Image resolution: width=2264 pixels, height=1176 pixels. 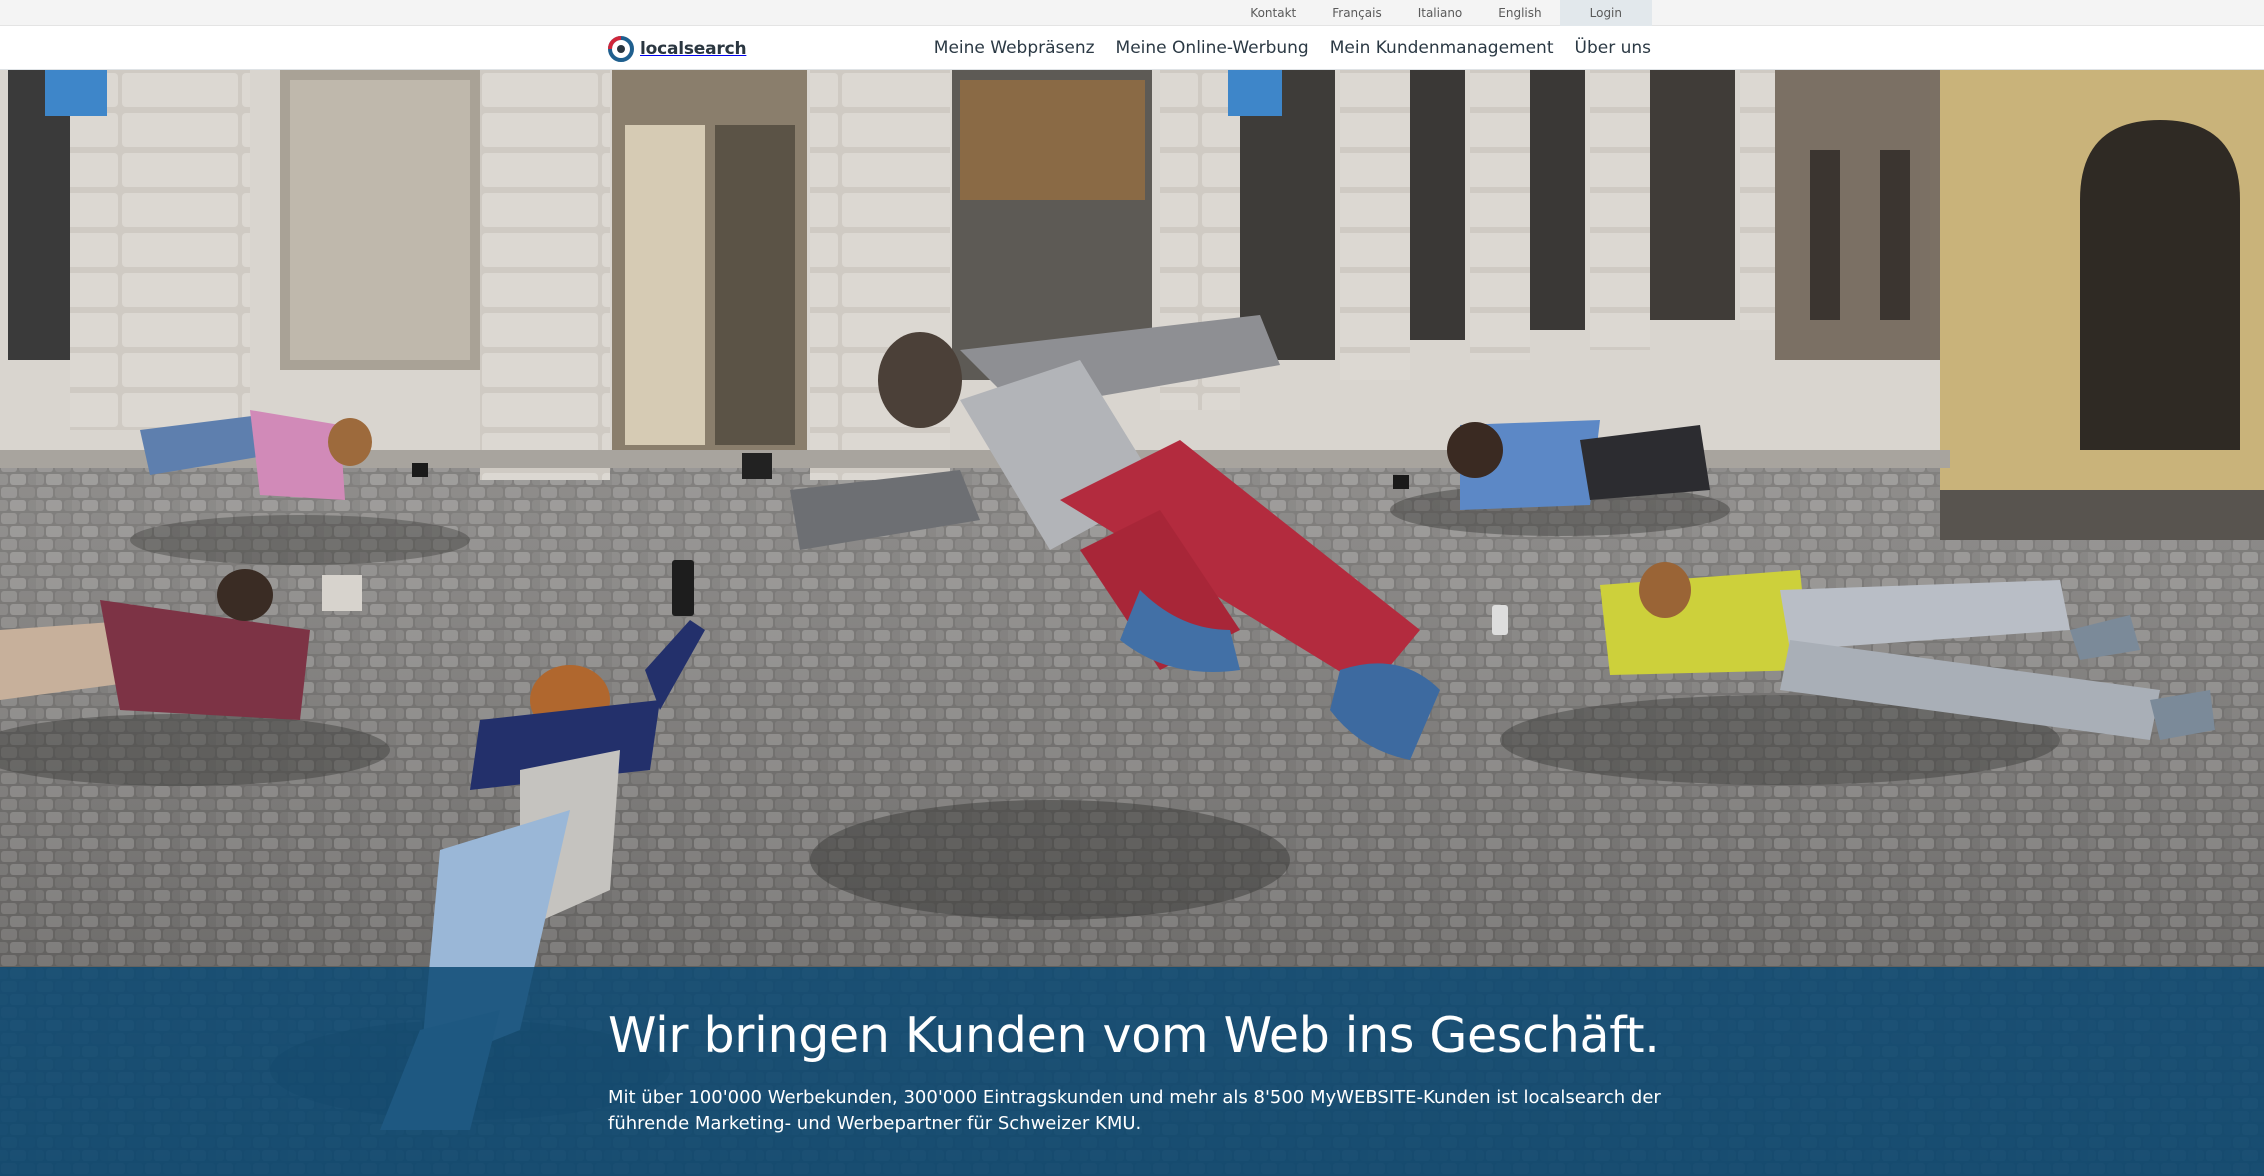 I want to click on contact-link: Kontakt, so click(x=1273, y=13).